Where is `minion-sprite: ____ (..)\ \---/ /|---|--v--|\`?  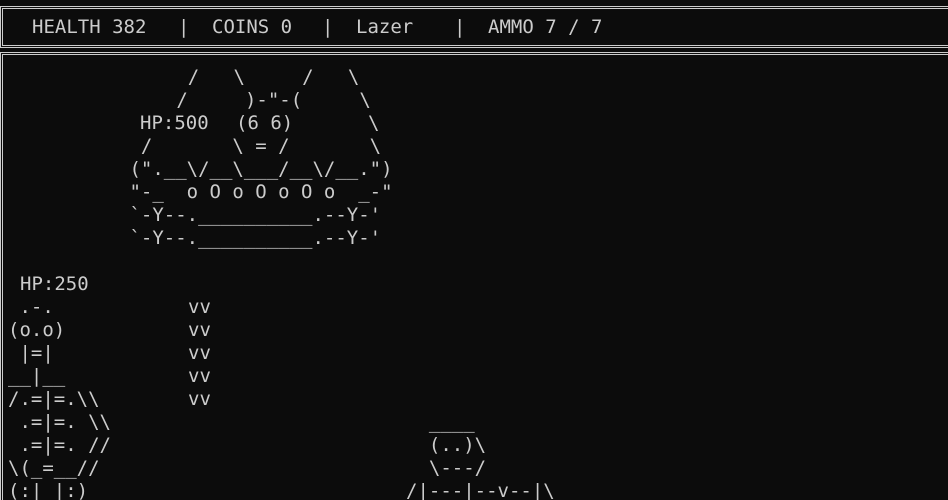 minion-sprite: ____ (..)\ \---/ /|---|--v--|\ is located at coordinates (480, 455).